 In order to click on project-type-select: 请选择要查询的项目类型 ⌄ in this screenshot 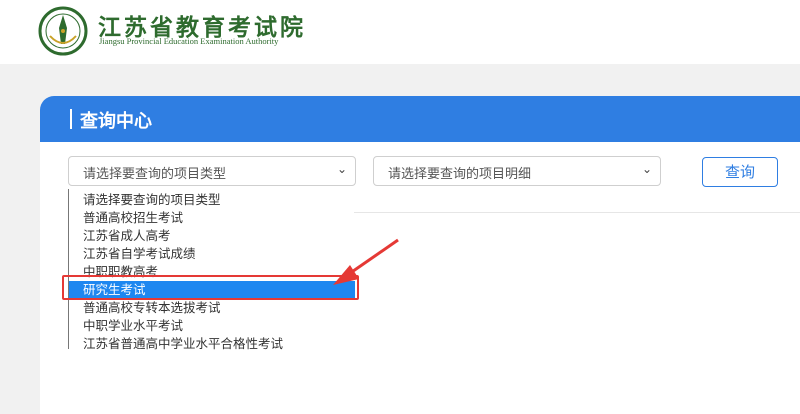, I will do `click(212, 171)`.